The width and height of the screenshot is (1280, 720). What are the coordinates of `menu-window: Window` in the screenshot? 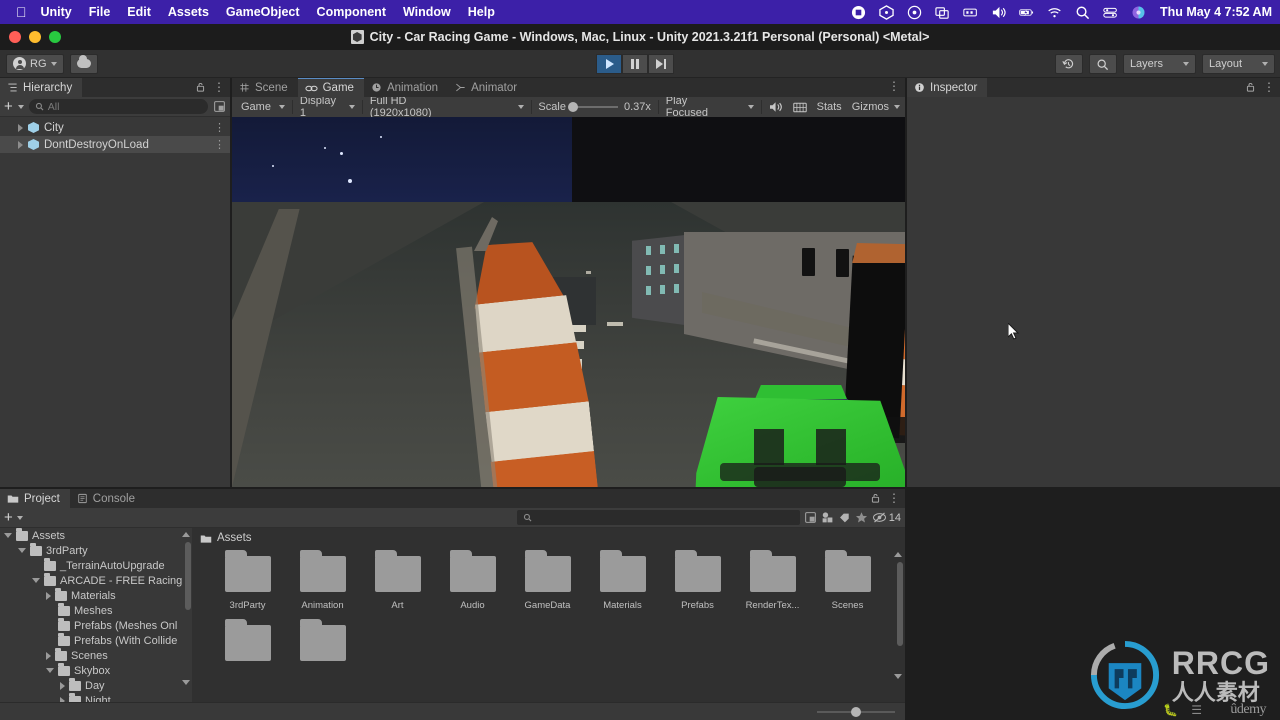 It's located at (427, 12).